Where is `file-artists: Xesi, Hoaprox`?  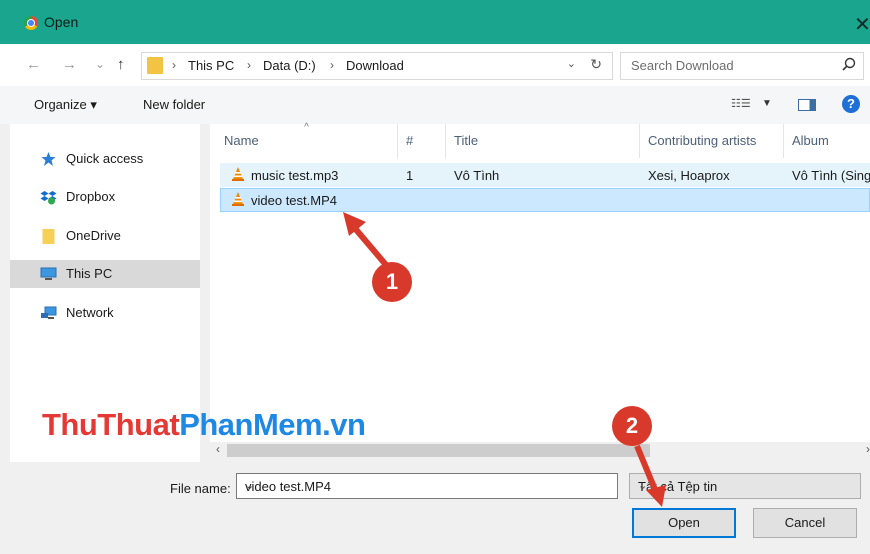 file-artists: Xesi, Hoaprox is located at coordinates (689, 175).